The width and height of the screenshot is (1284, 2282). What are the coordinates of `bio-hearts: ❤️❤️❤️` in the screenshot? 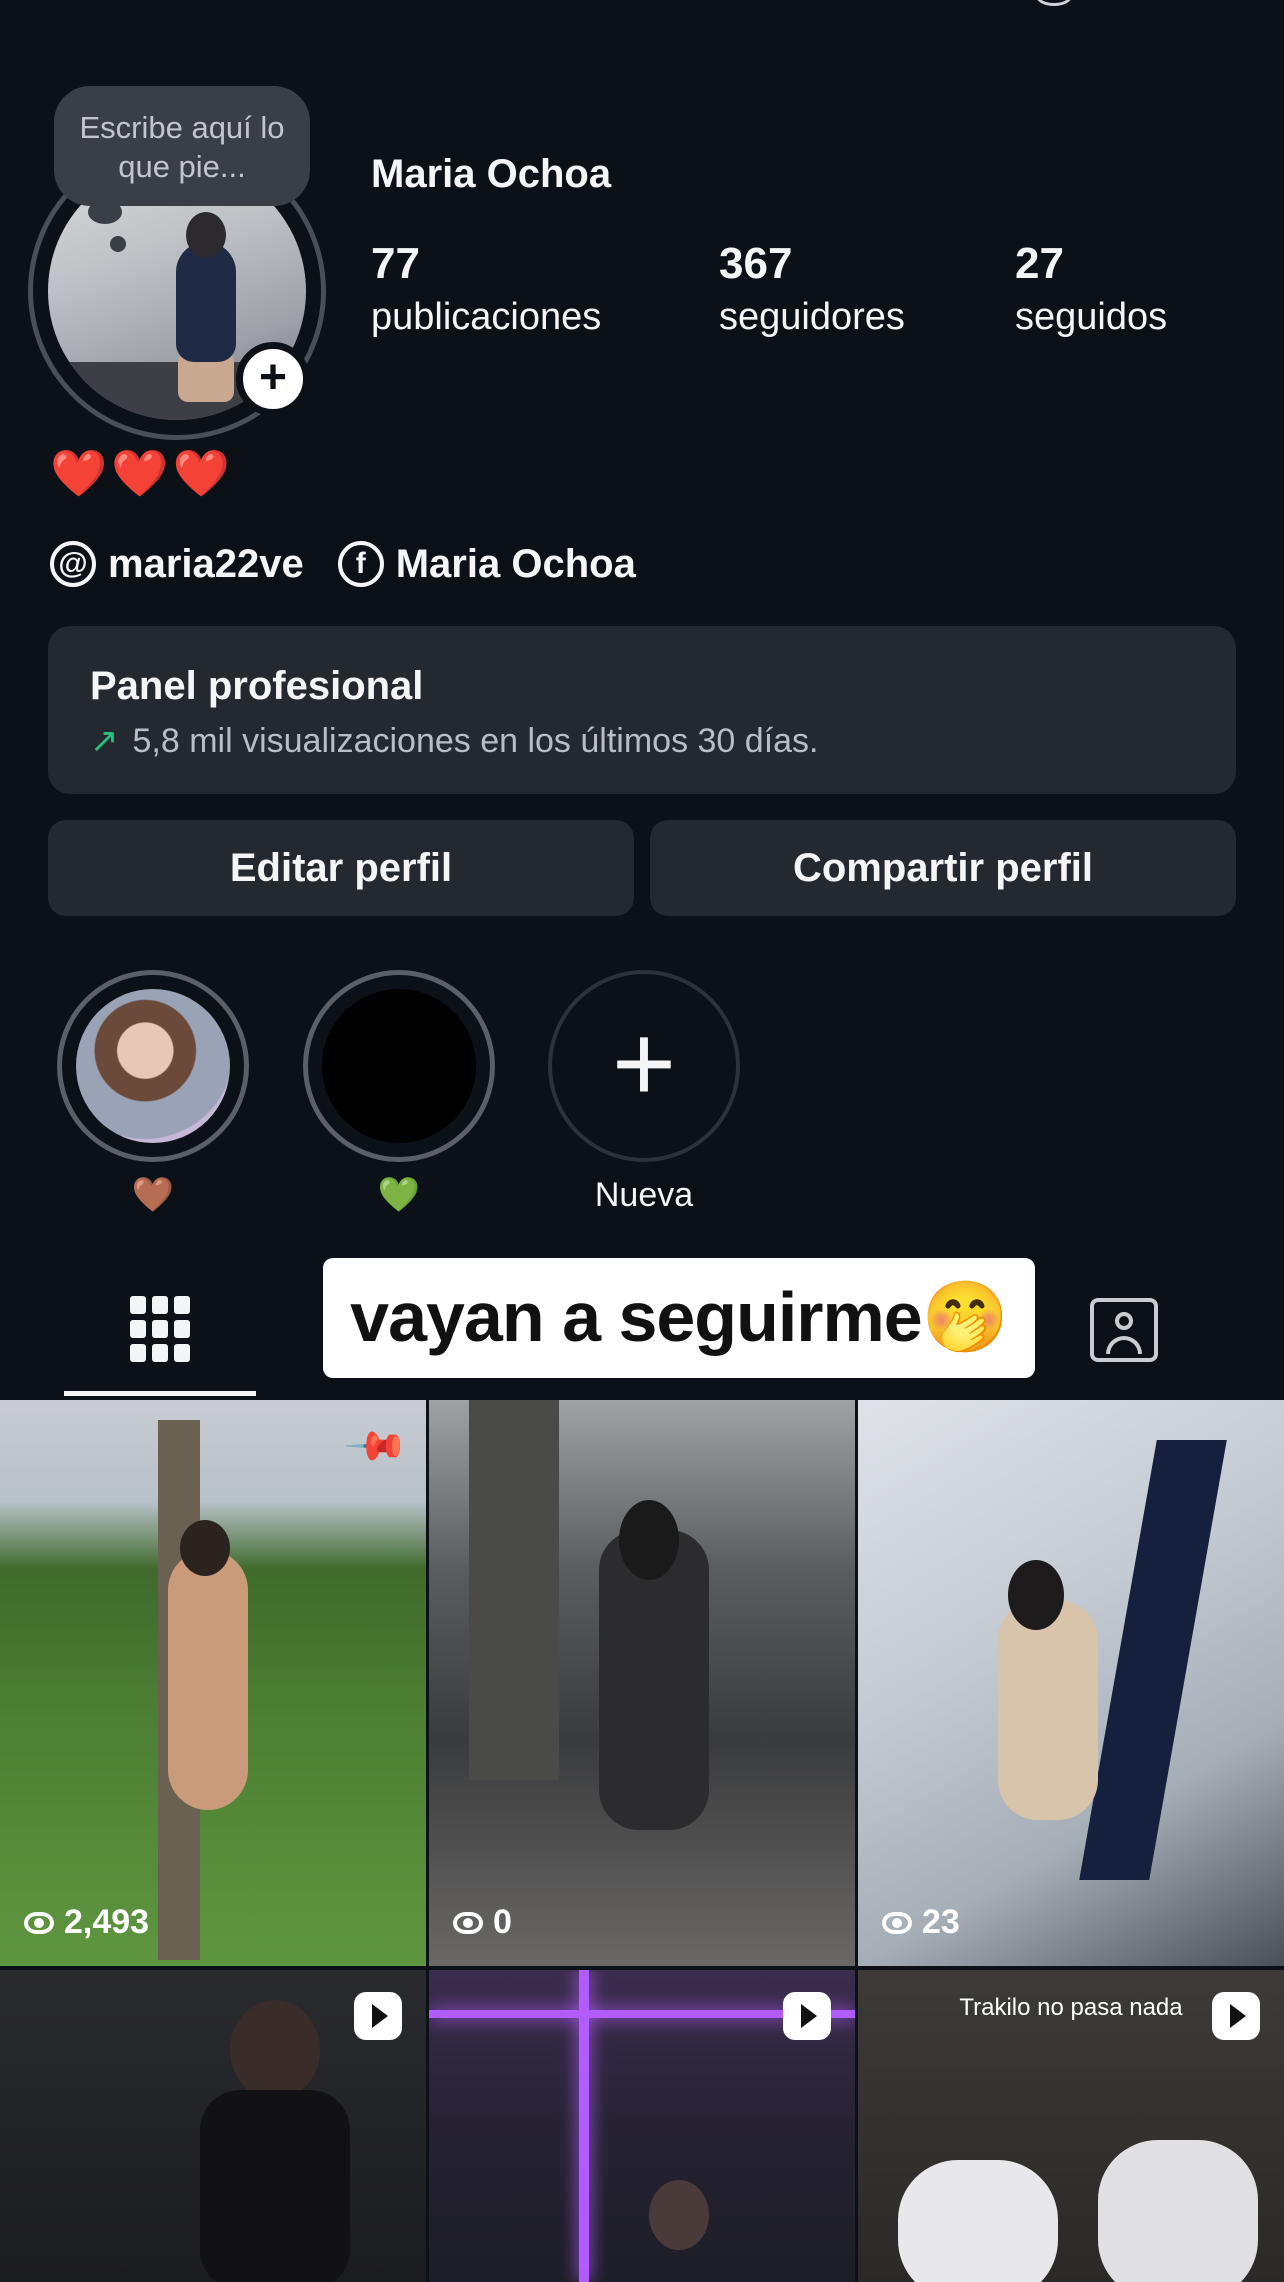 It's located at (142, 473).